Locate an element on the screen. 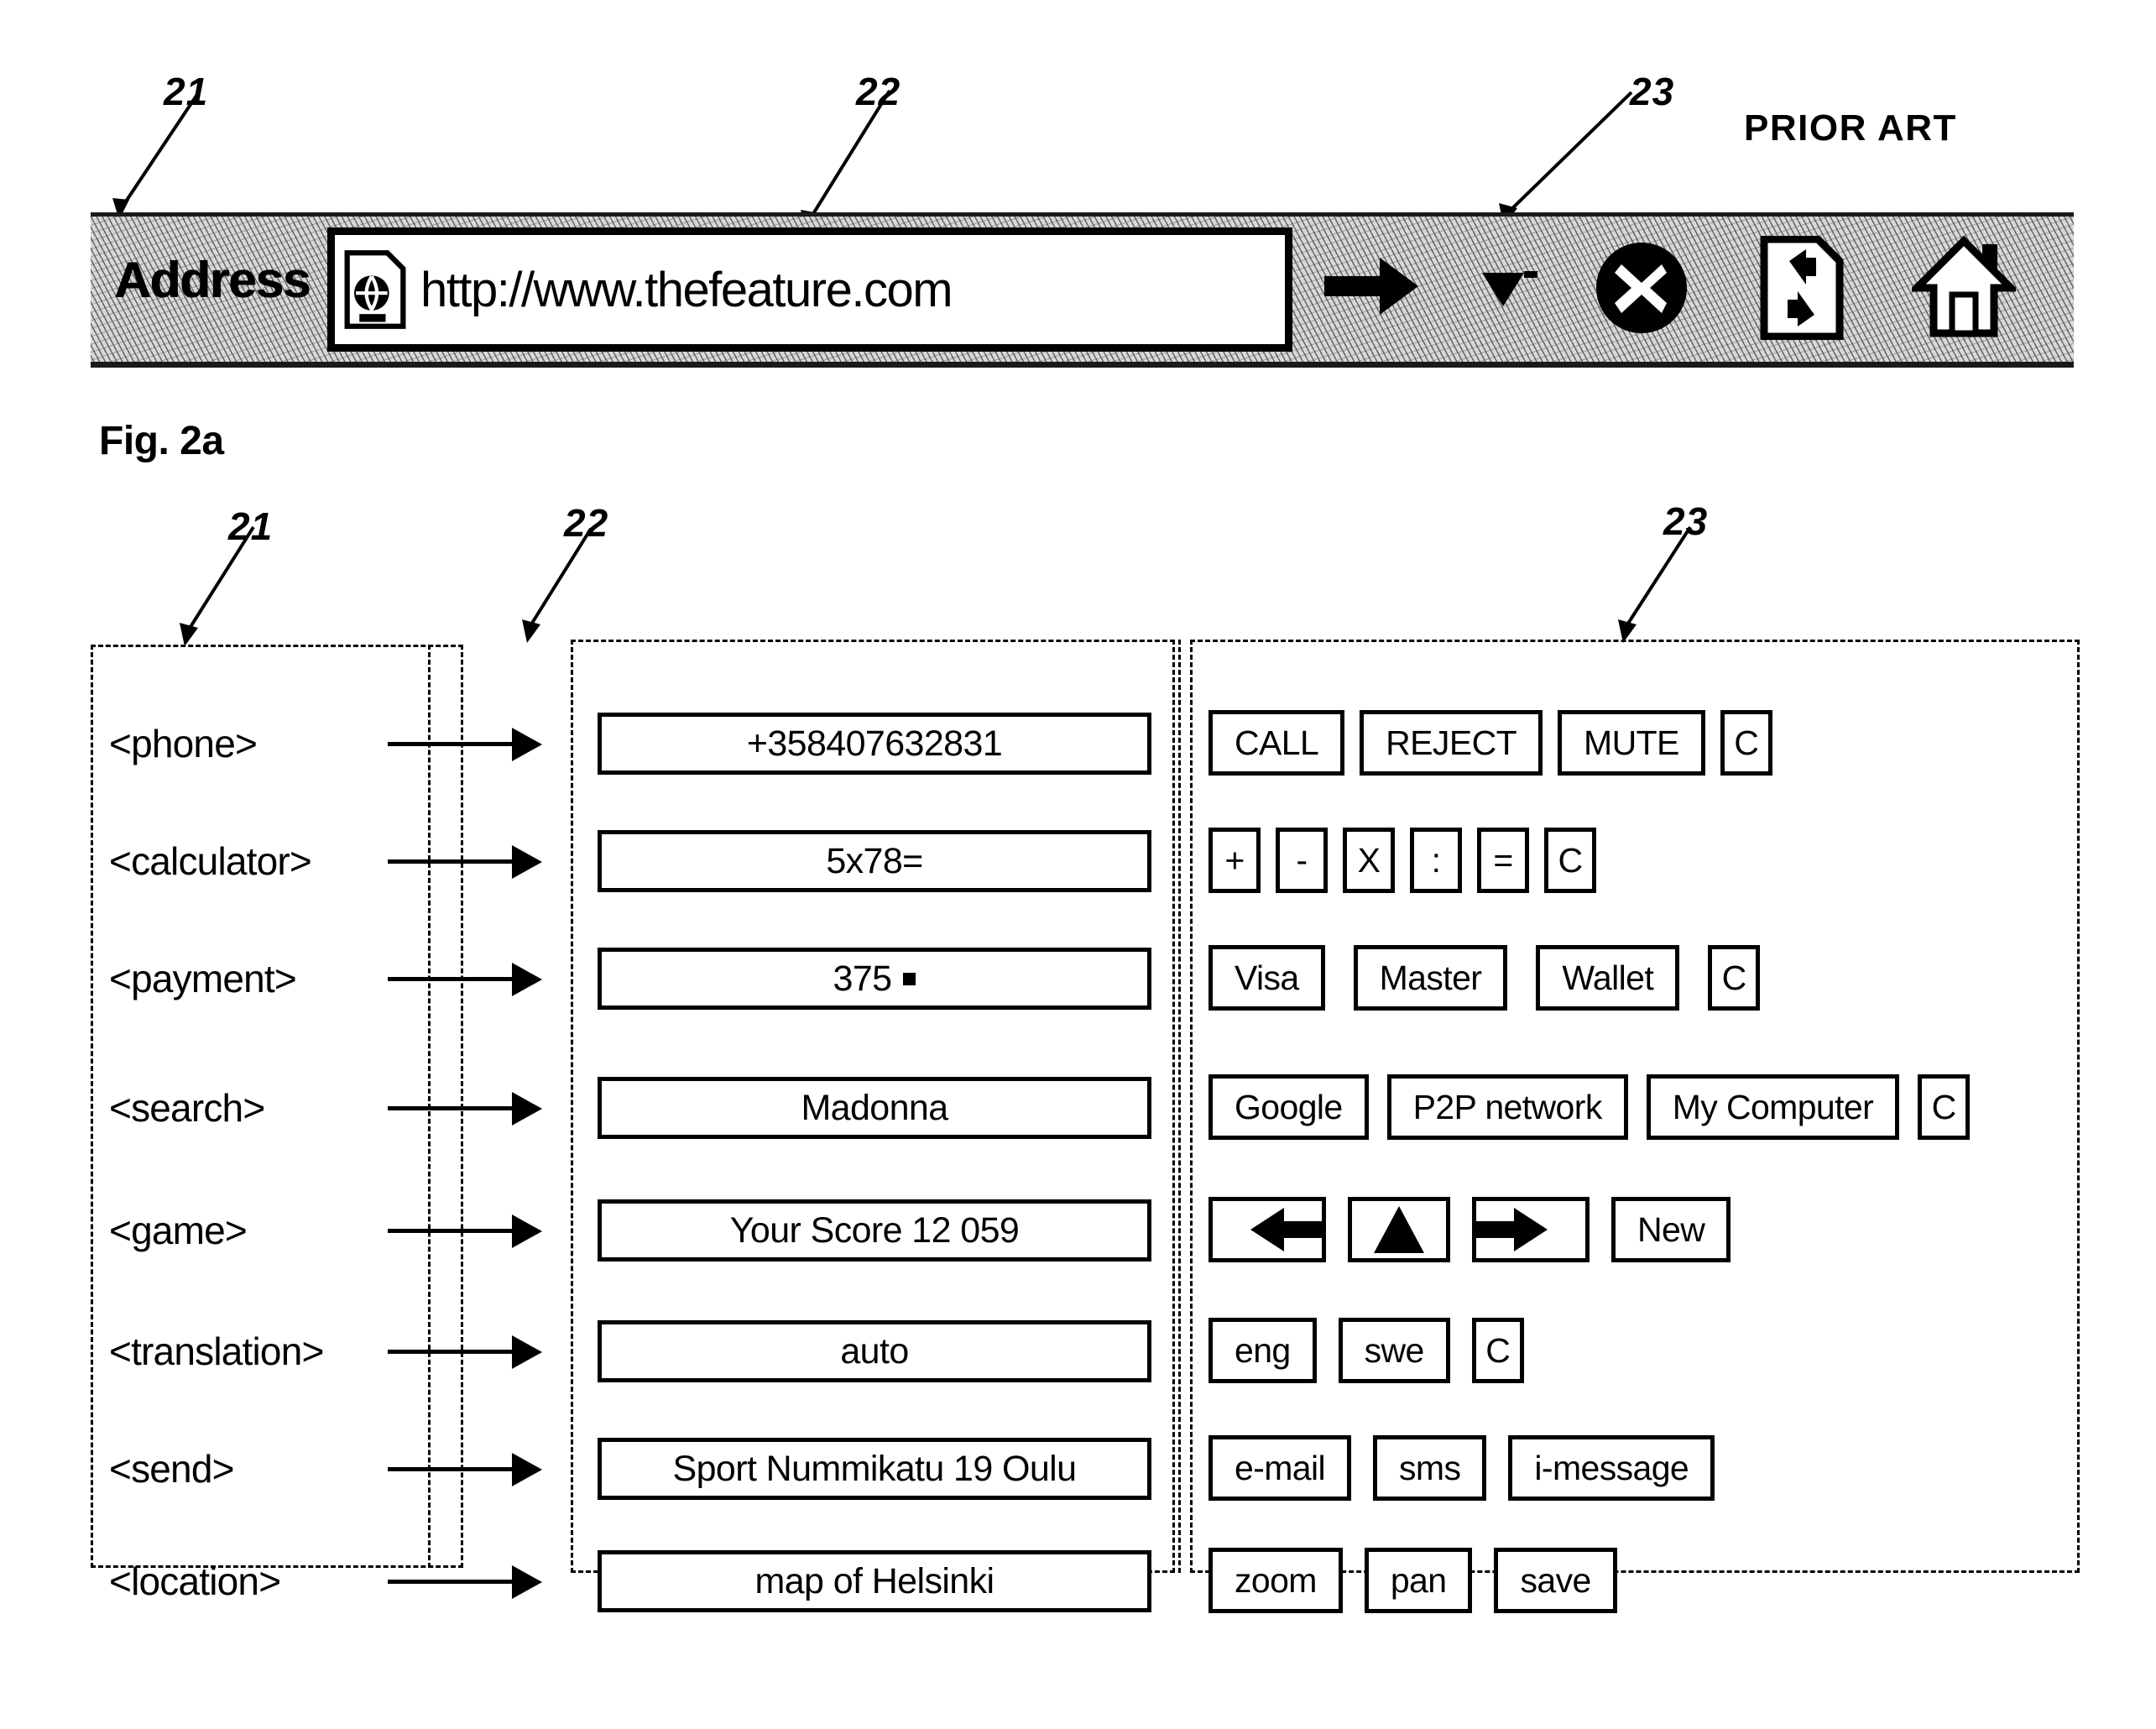 This screenshot has height=1729, width=2156. buttons-game: New is located at coordinates (1470, 1229).